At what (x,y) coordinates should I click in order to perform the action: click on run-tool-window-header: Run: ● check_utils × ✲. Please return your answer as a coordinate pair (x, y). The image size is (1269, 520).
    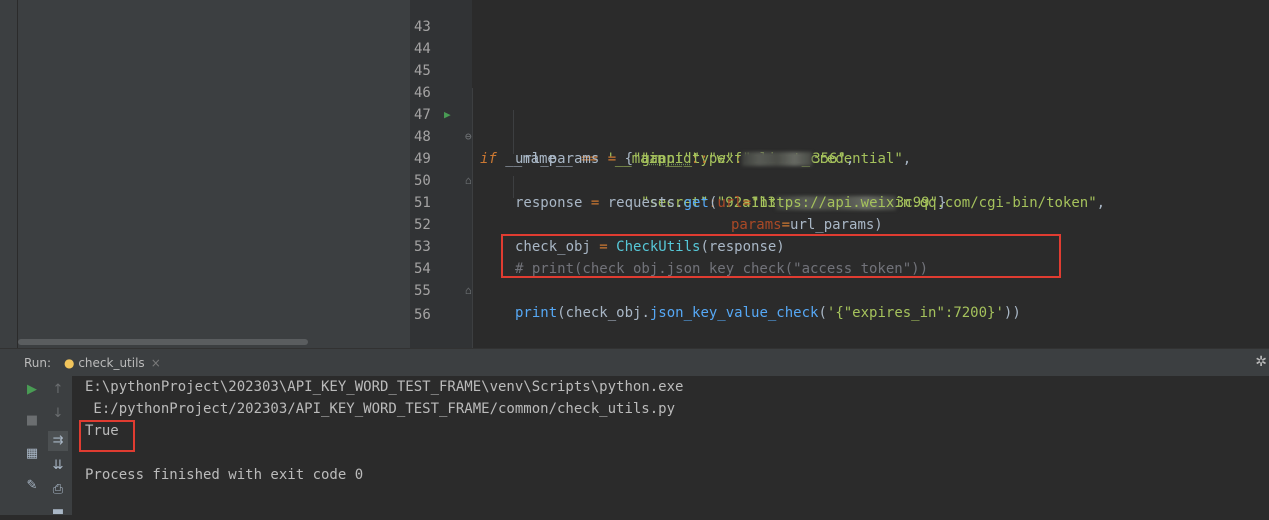
    Looking at the image, I should click on (634, 362).